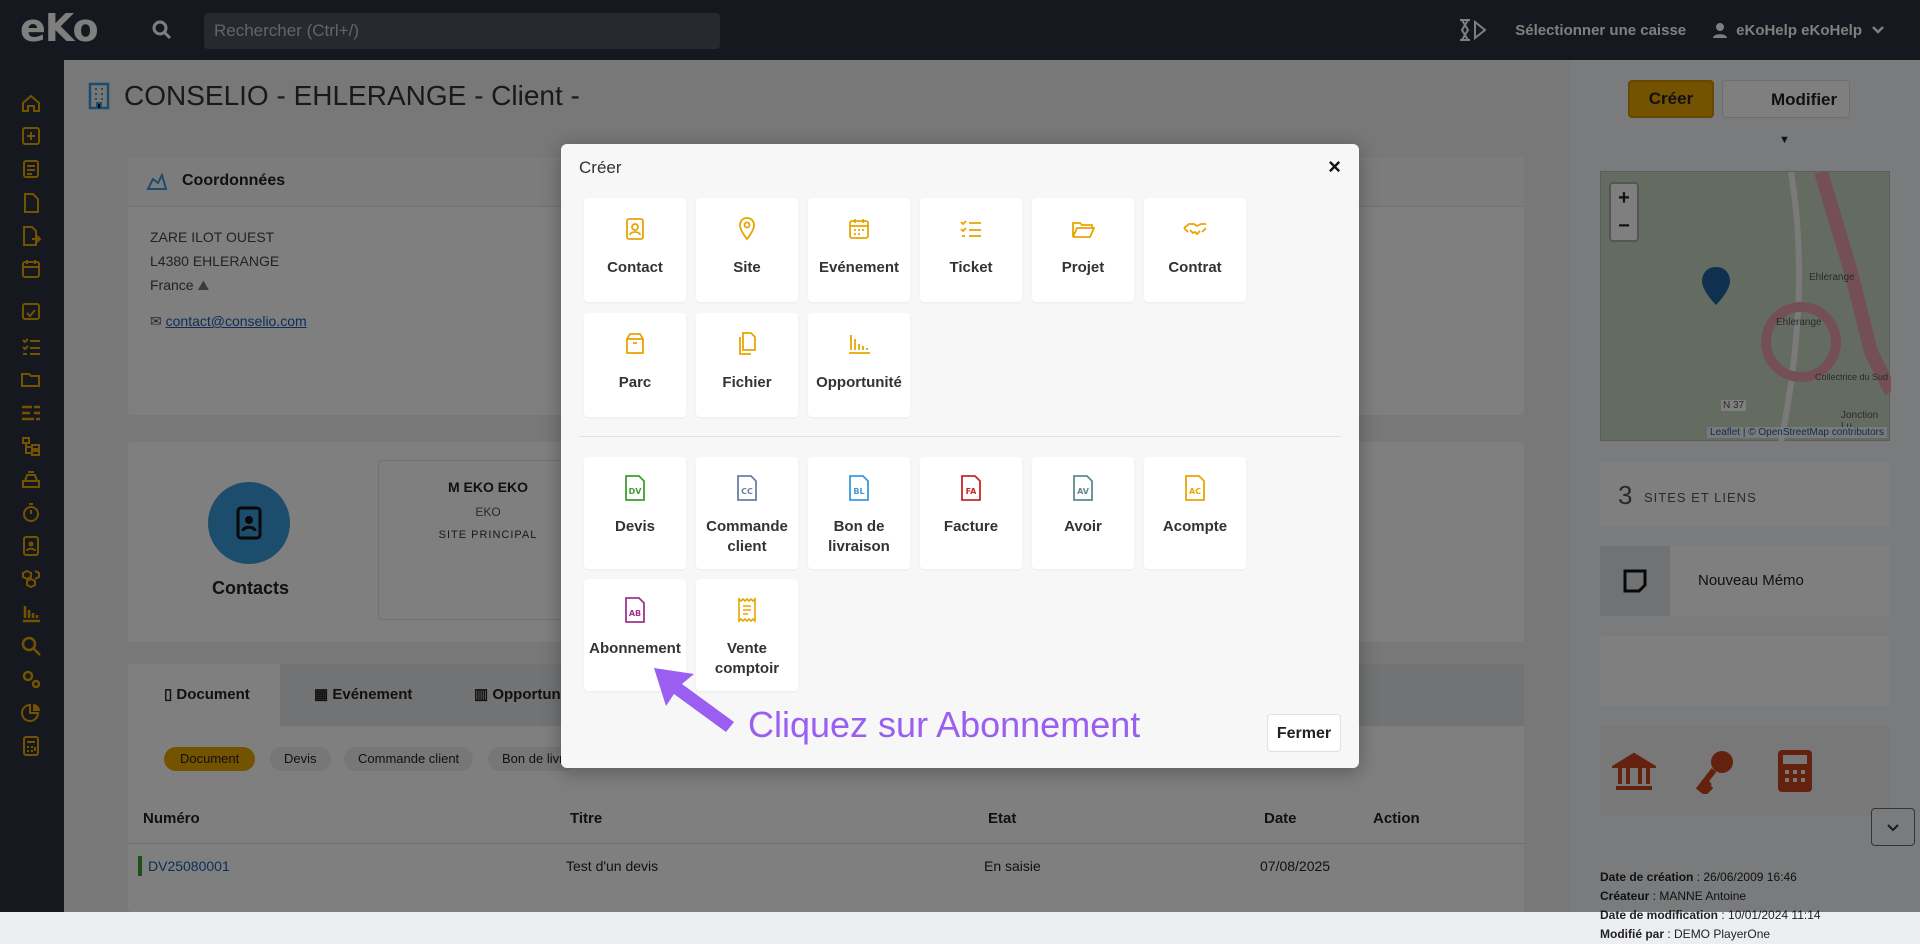 The height and width of the screenshot is (944, 1920). Describe the element at coordinates (971, 250) in the screenshot. I see `tile-ticket: Ticket` at that location.